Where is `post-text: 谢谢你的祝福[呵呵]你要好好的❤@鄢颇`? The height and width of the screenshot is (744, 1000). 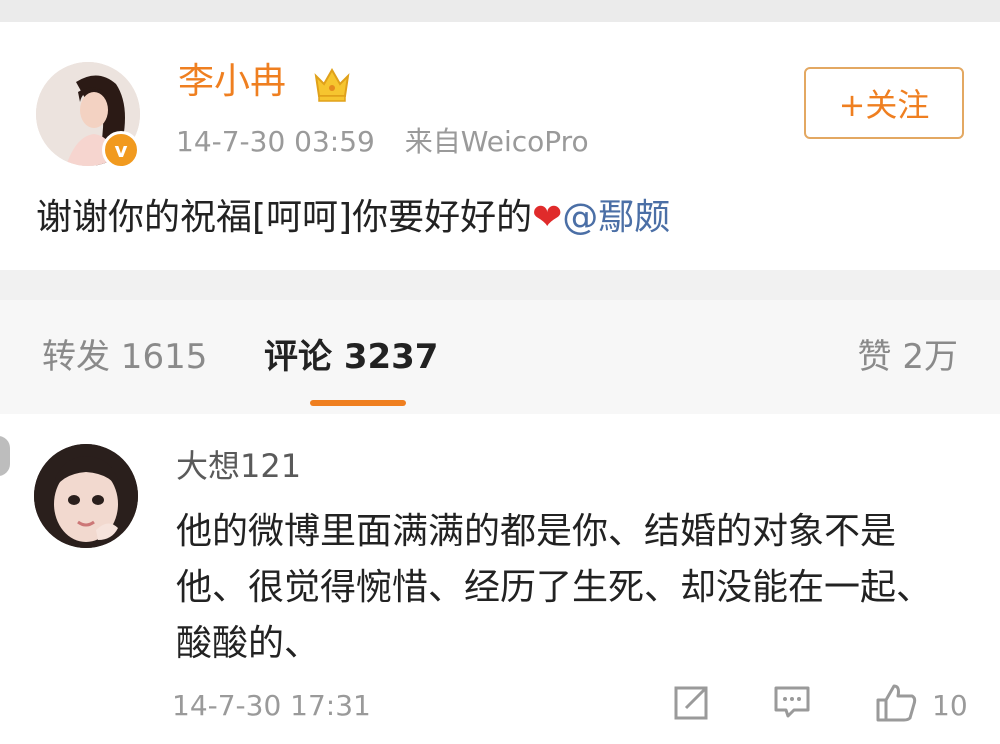
post-text: 谢谢你的祝福[呵呵]你要好好的❤@鄢颇 is located at coordinates (353, 218).